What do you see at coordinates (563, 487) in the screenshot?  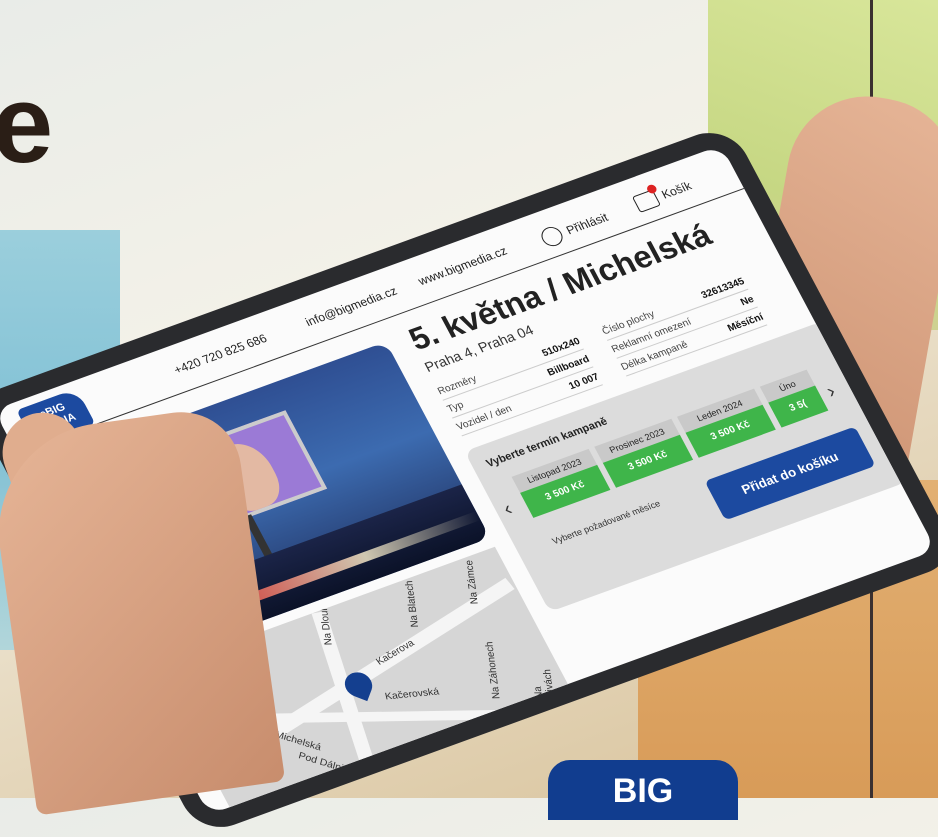 I see `term-option: Listopad 2023 3 500 Kč` at bounding box center [563, 487].